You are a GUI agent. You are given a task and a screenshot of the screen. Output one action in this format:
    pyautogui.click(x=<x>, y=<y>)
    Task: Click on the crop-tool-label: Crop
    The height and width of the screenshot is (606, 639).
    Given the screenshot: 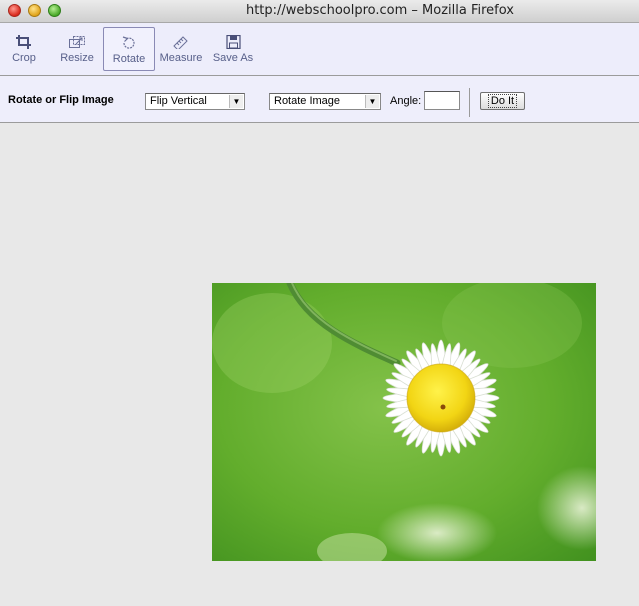 What is the action you would take?
    pyautogui.click(x=24, y=58)
    